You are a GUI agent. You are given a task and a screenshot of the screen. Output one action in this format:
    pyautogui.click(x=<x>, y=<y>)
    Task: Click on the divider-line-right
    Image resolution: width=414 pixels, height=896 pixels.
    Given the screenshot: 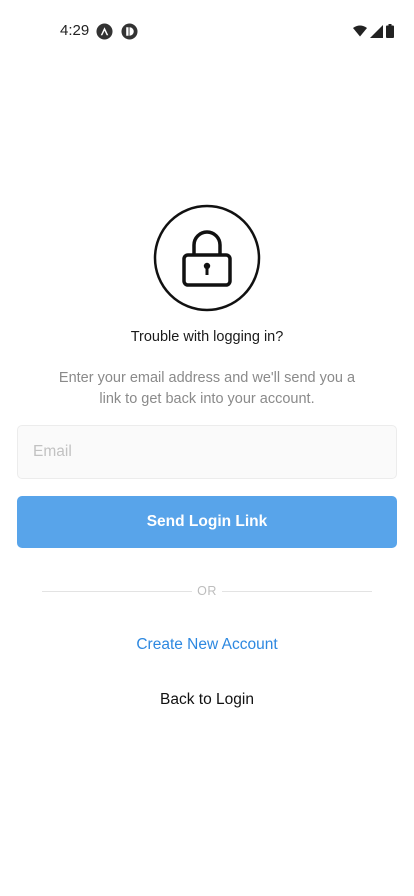 What is the action you would take?
    pyautogui.click(x=296, y=591)
    